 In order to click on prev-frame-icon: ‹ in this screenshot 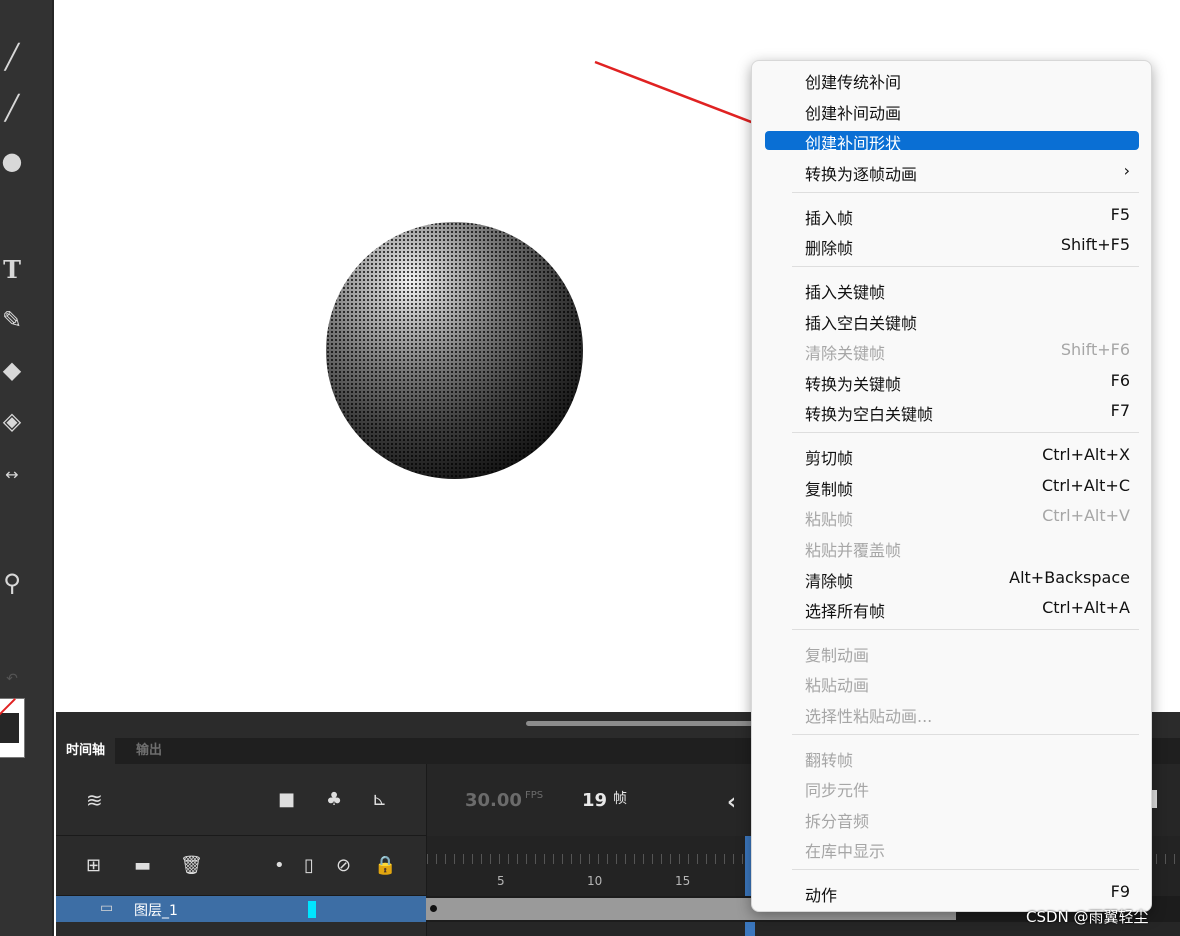, I will do `click(731, 802)`.